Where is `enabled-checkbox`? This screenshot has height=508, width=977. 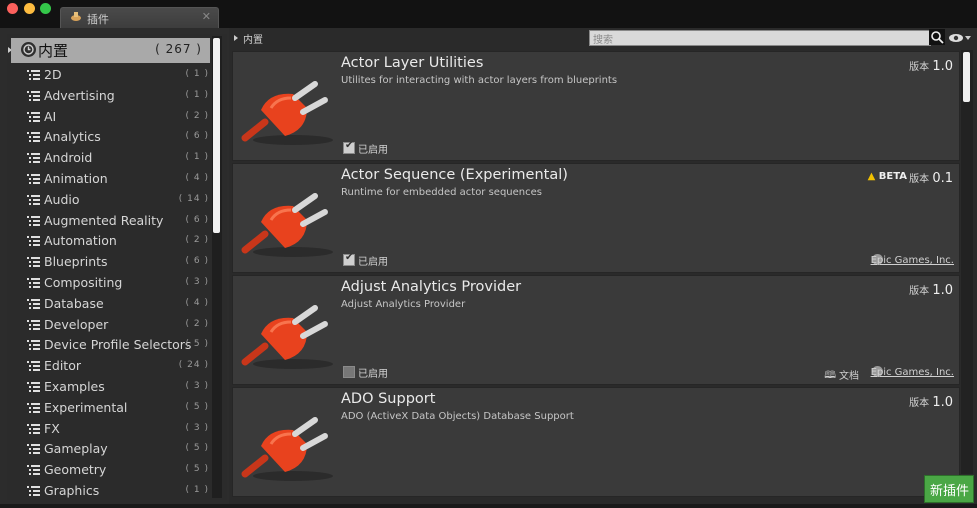
enabled-checkbox is located at coordinates (349, 372).